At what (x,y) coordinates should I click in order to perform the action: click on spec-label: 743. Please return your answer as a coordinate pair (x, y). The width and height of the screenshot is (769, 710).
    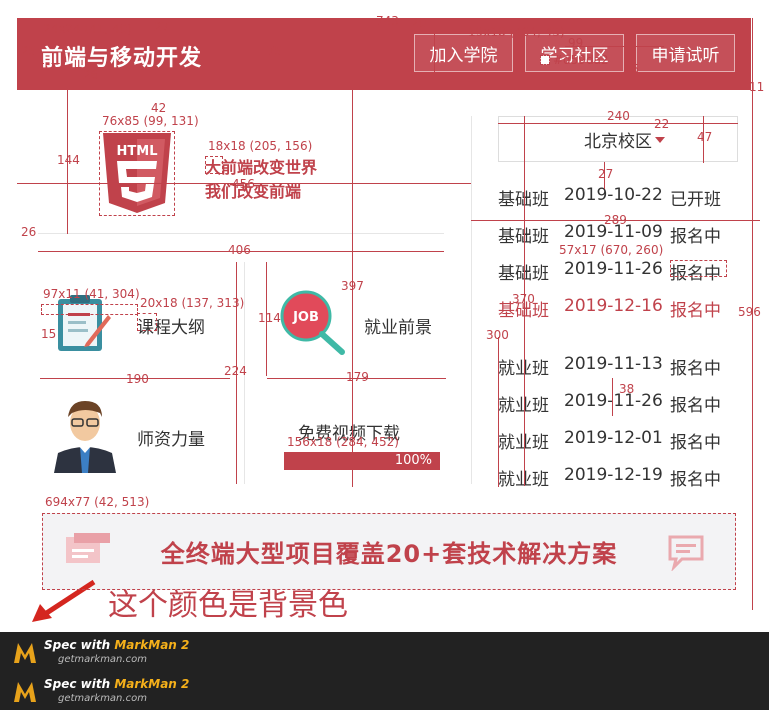
    Looking at the image, I should click on (387, 21).